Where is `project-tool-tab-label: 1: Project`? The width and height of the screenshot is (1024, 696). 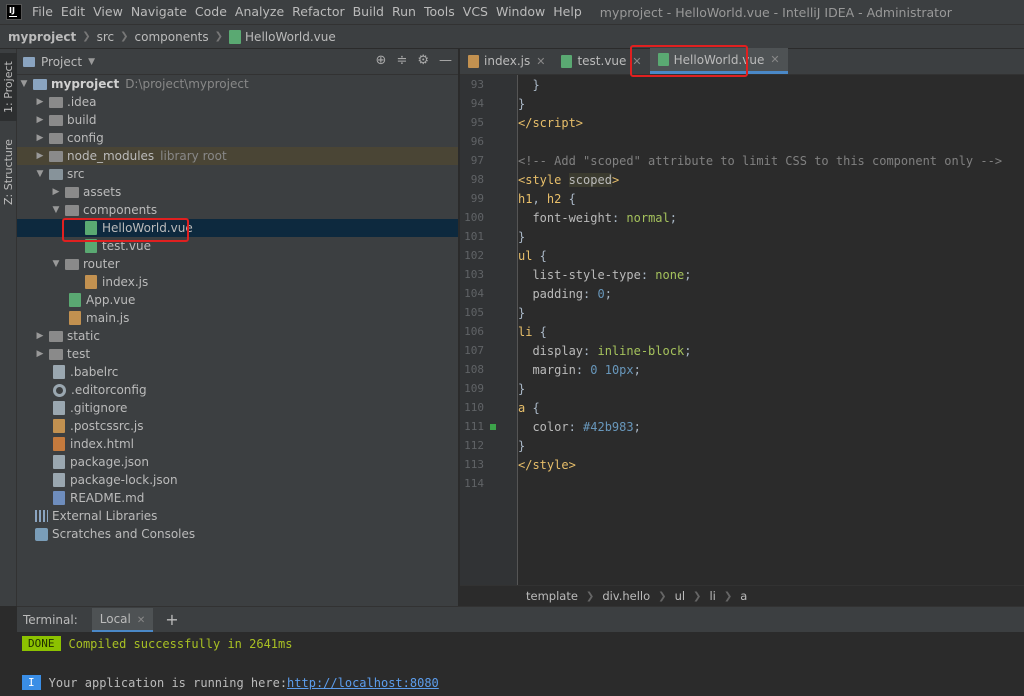
project-tool-tab-label: 1: Project is located at coordinates (8, 87).